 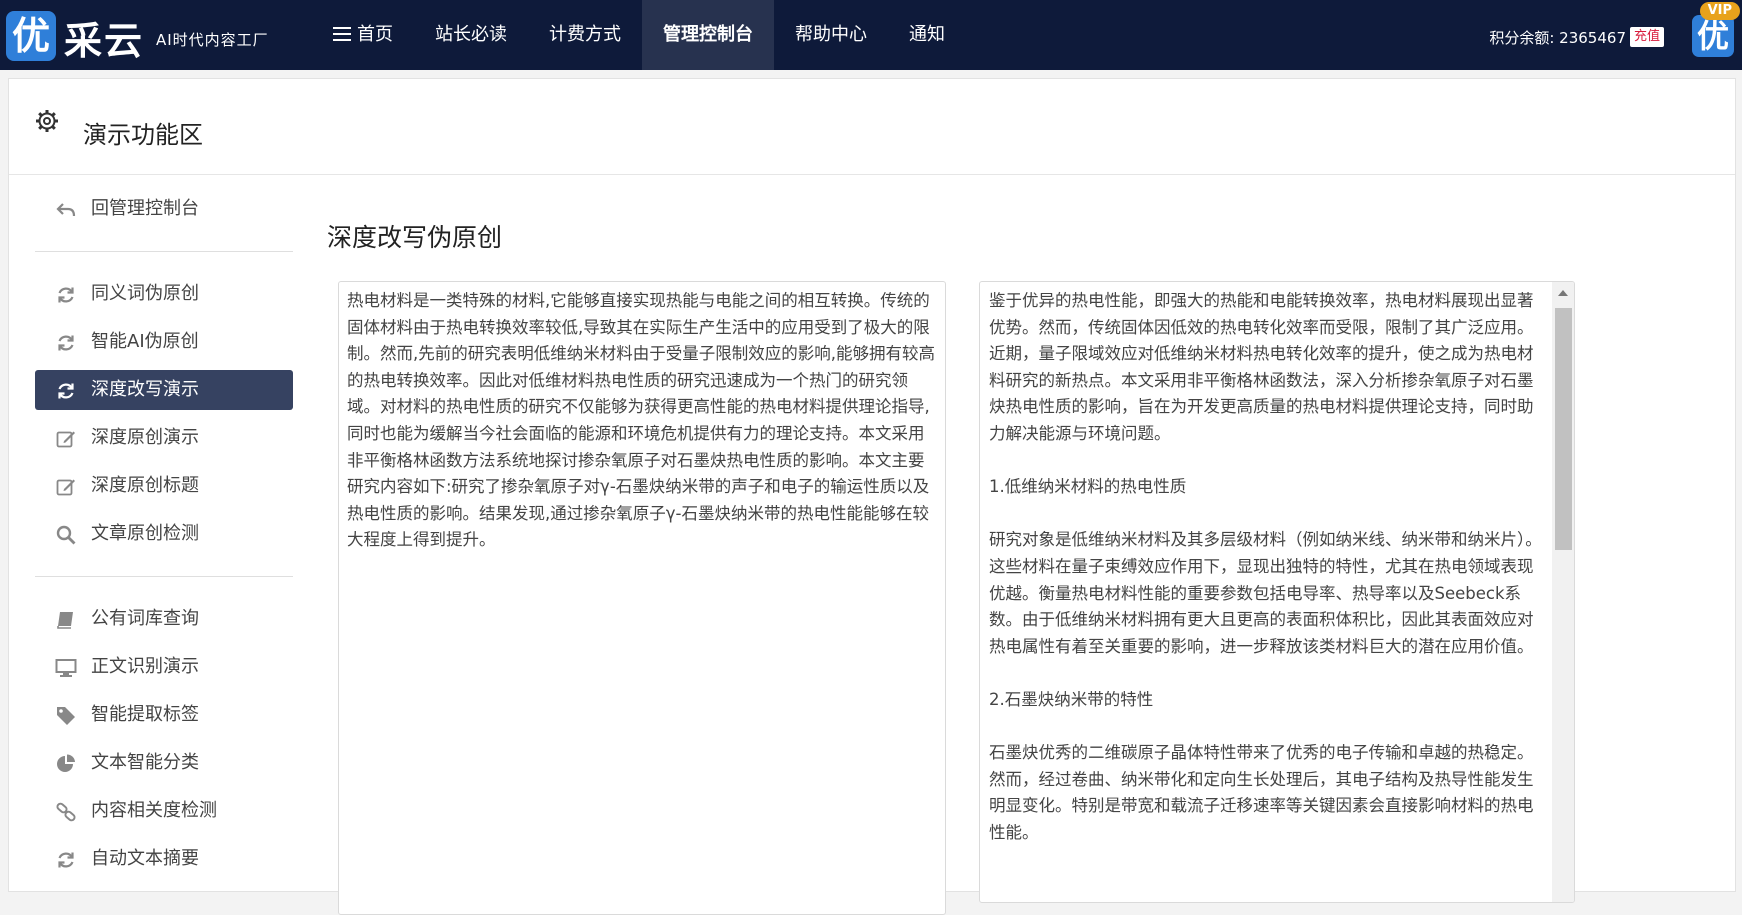 I want to click on page-title: 深度改写伪原创, so click(x=415, y=237).